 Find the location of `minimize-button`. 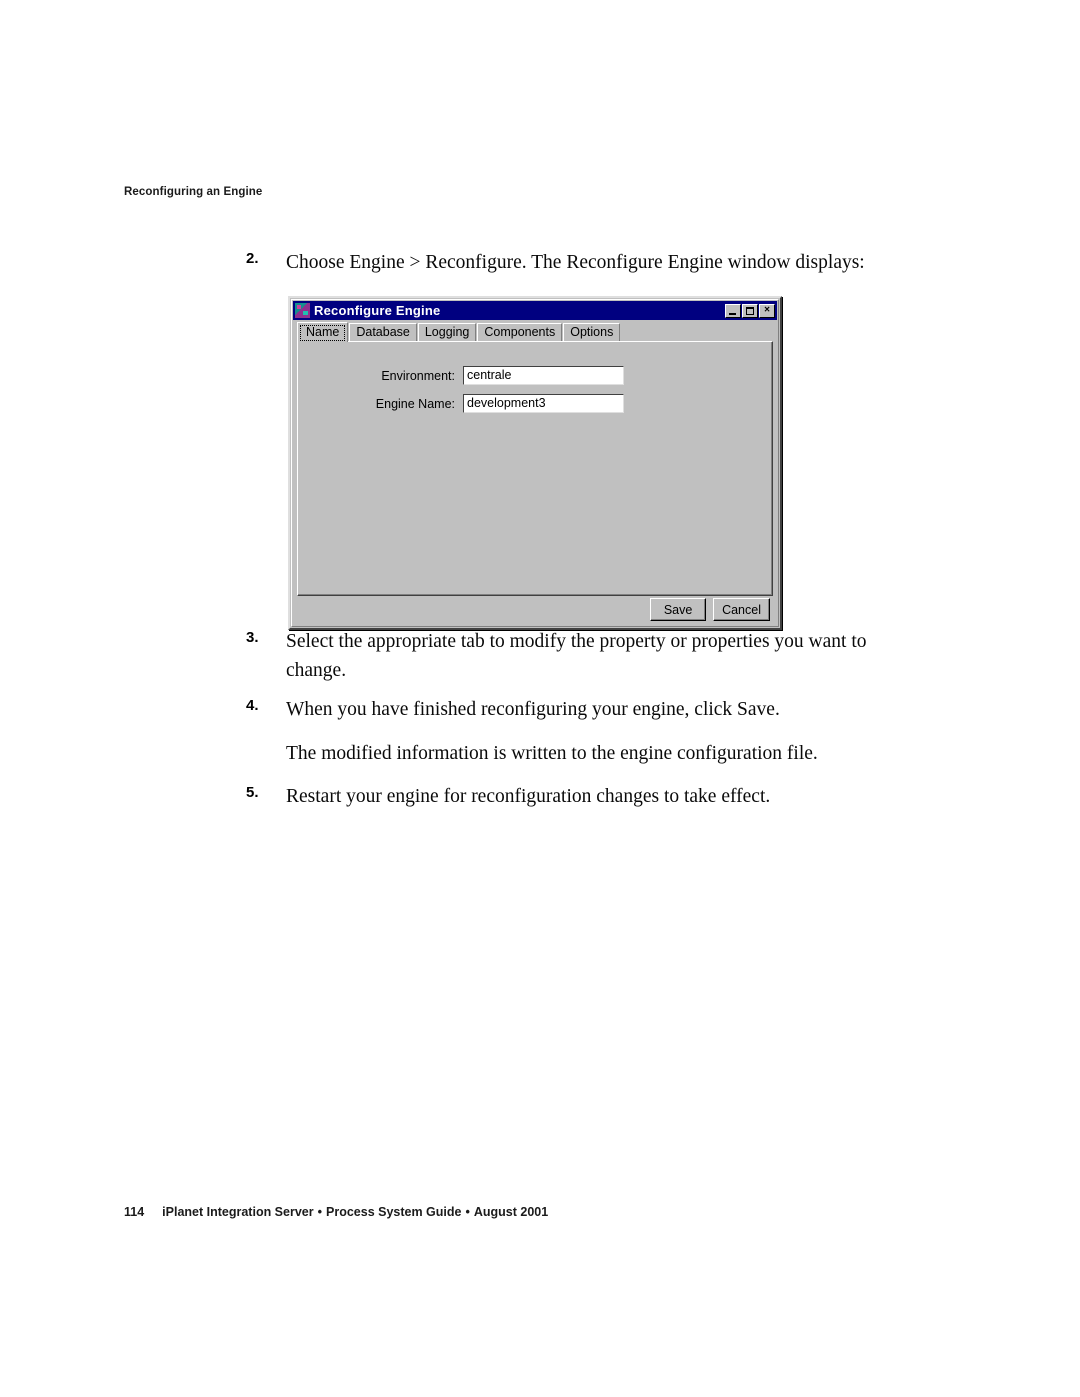

minimize-button is located at coordinates (733, 310).